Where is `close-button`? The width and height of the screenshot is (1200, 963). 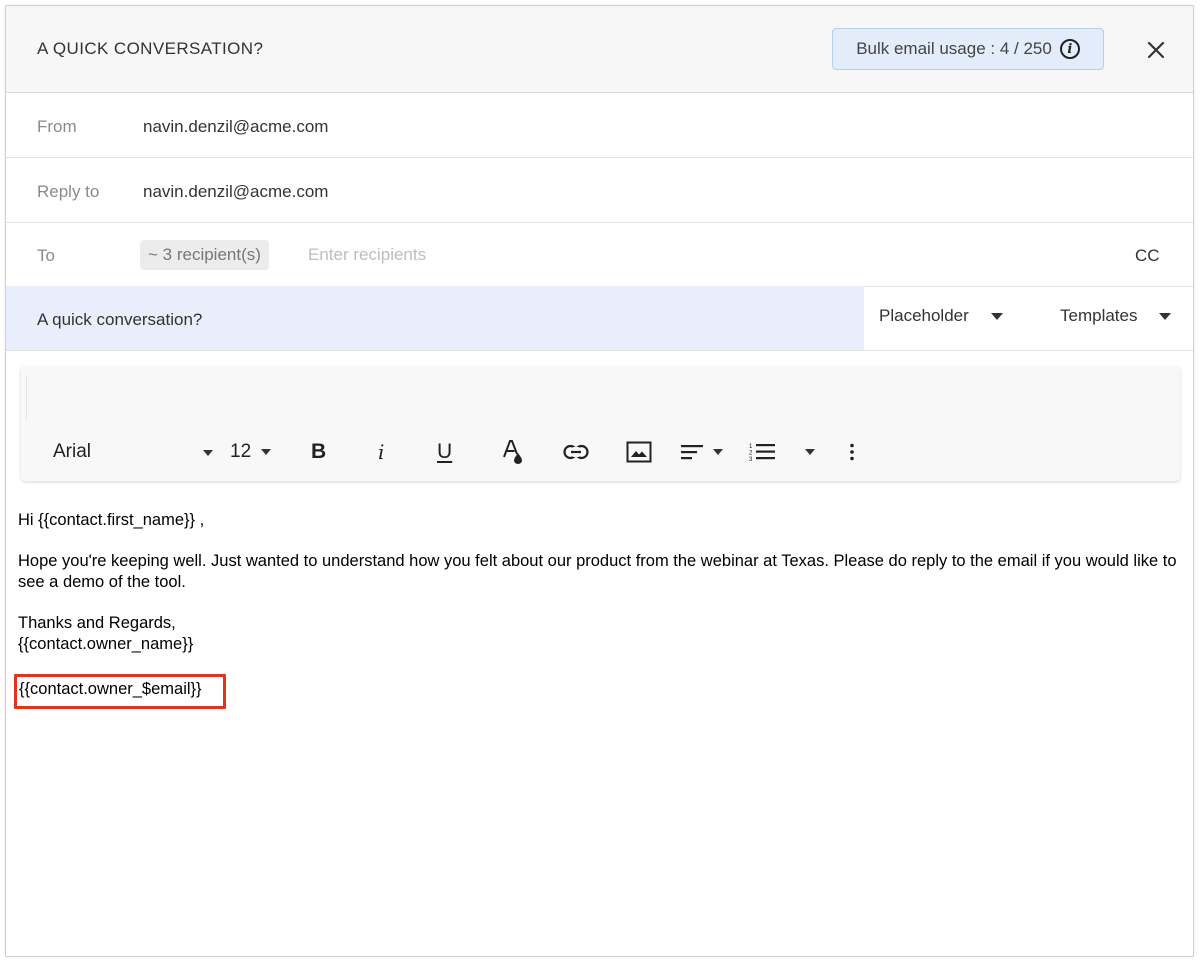 close-button is located at coordinates (1156, 50).